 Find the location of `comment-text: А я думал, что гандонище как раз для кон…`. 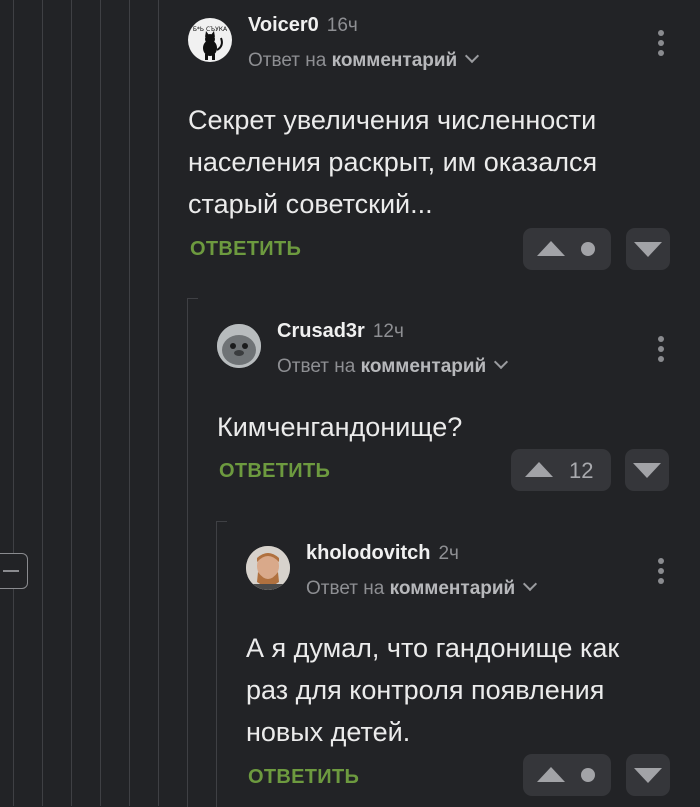

comment-text: А я думал, что гандонище как раз для кон… is located at coordinates (433, 690).